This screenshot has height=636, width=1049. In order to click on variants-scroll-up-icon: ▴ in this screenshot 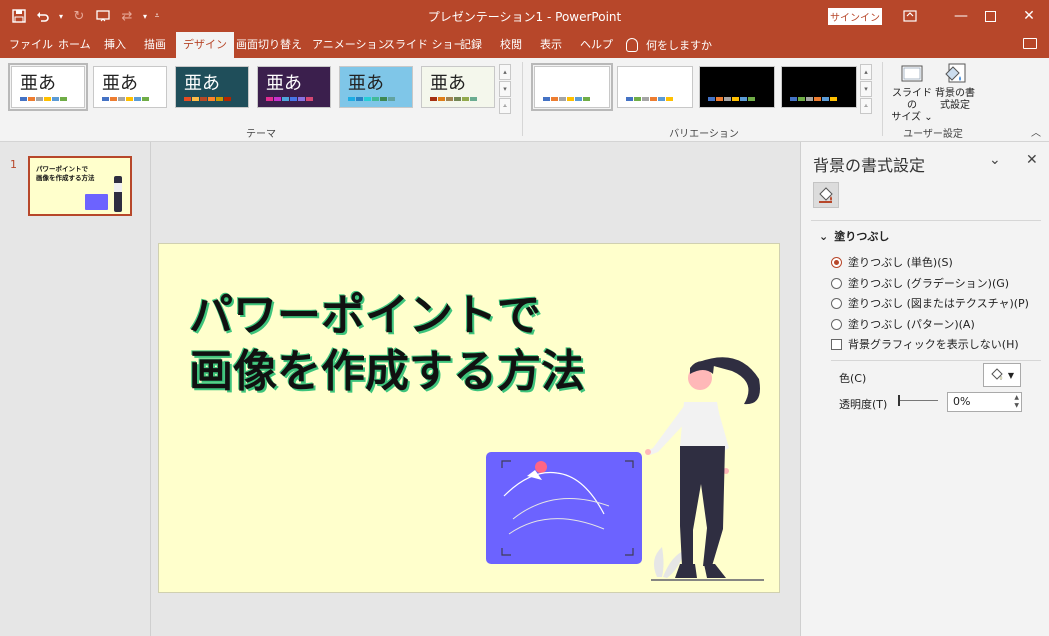, I will do `click(866, 72)`.